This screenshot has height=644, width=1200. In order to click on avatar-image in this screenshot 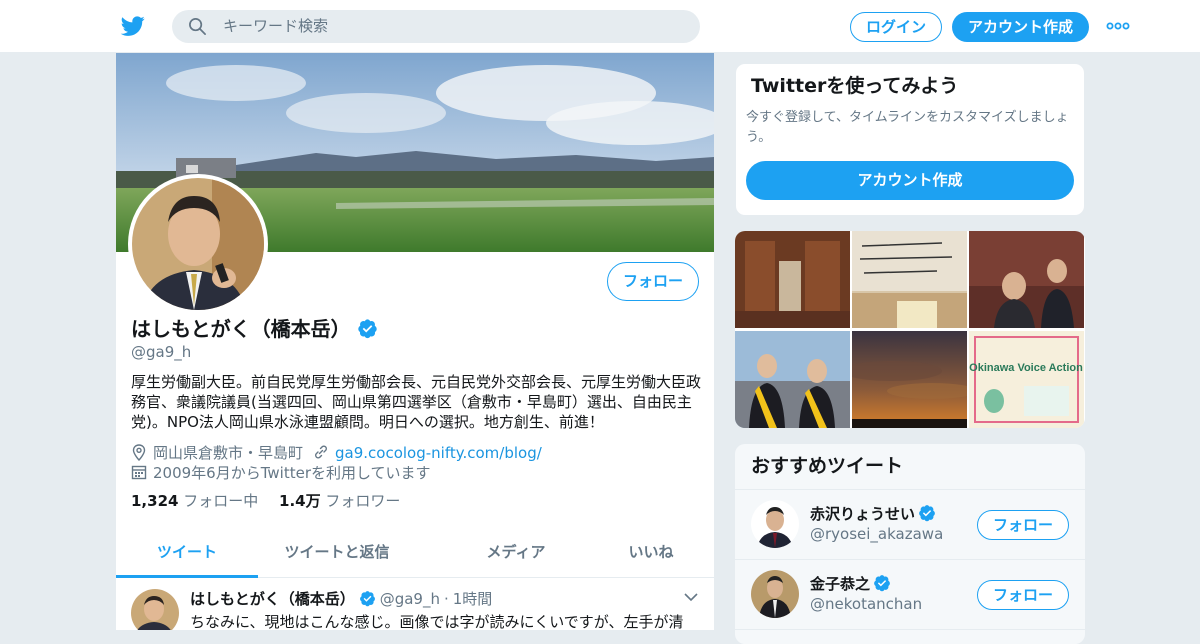, I will do `click(198, 244)`.